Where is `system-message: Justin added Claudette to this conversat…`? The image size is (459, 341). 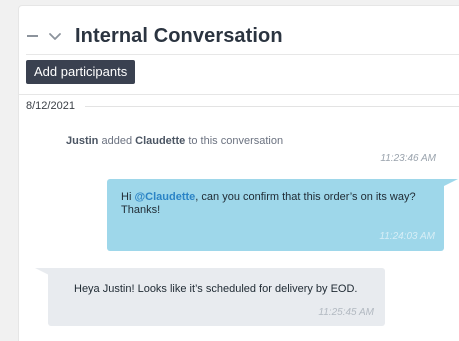
system-message: Justin added Claudette to this conversat… is located at coordinates (256, 149).